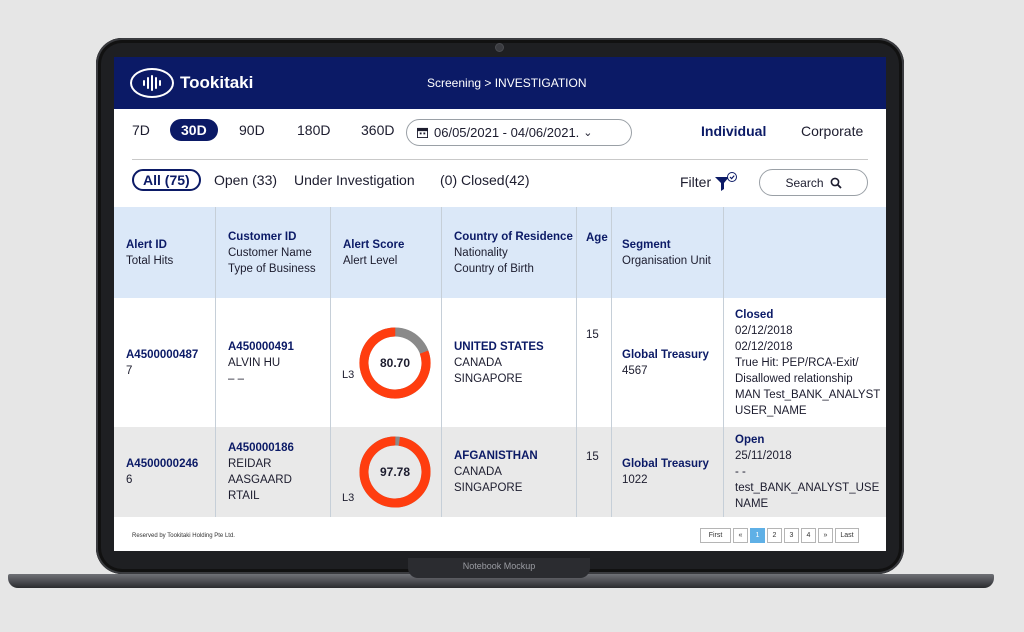 The height and width of the screenshot is (632, 1024). What do you see at coordinates (513, 236) in the screenshot?
I see `header-main: Country of Residence` at bounding box center [513, 236].